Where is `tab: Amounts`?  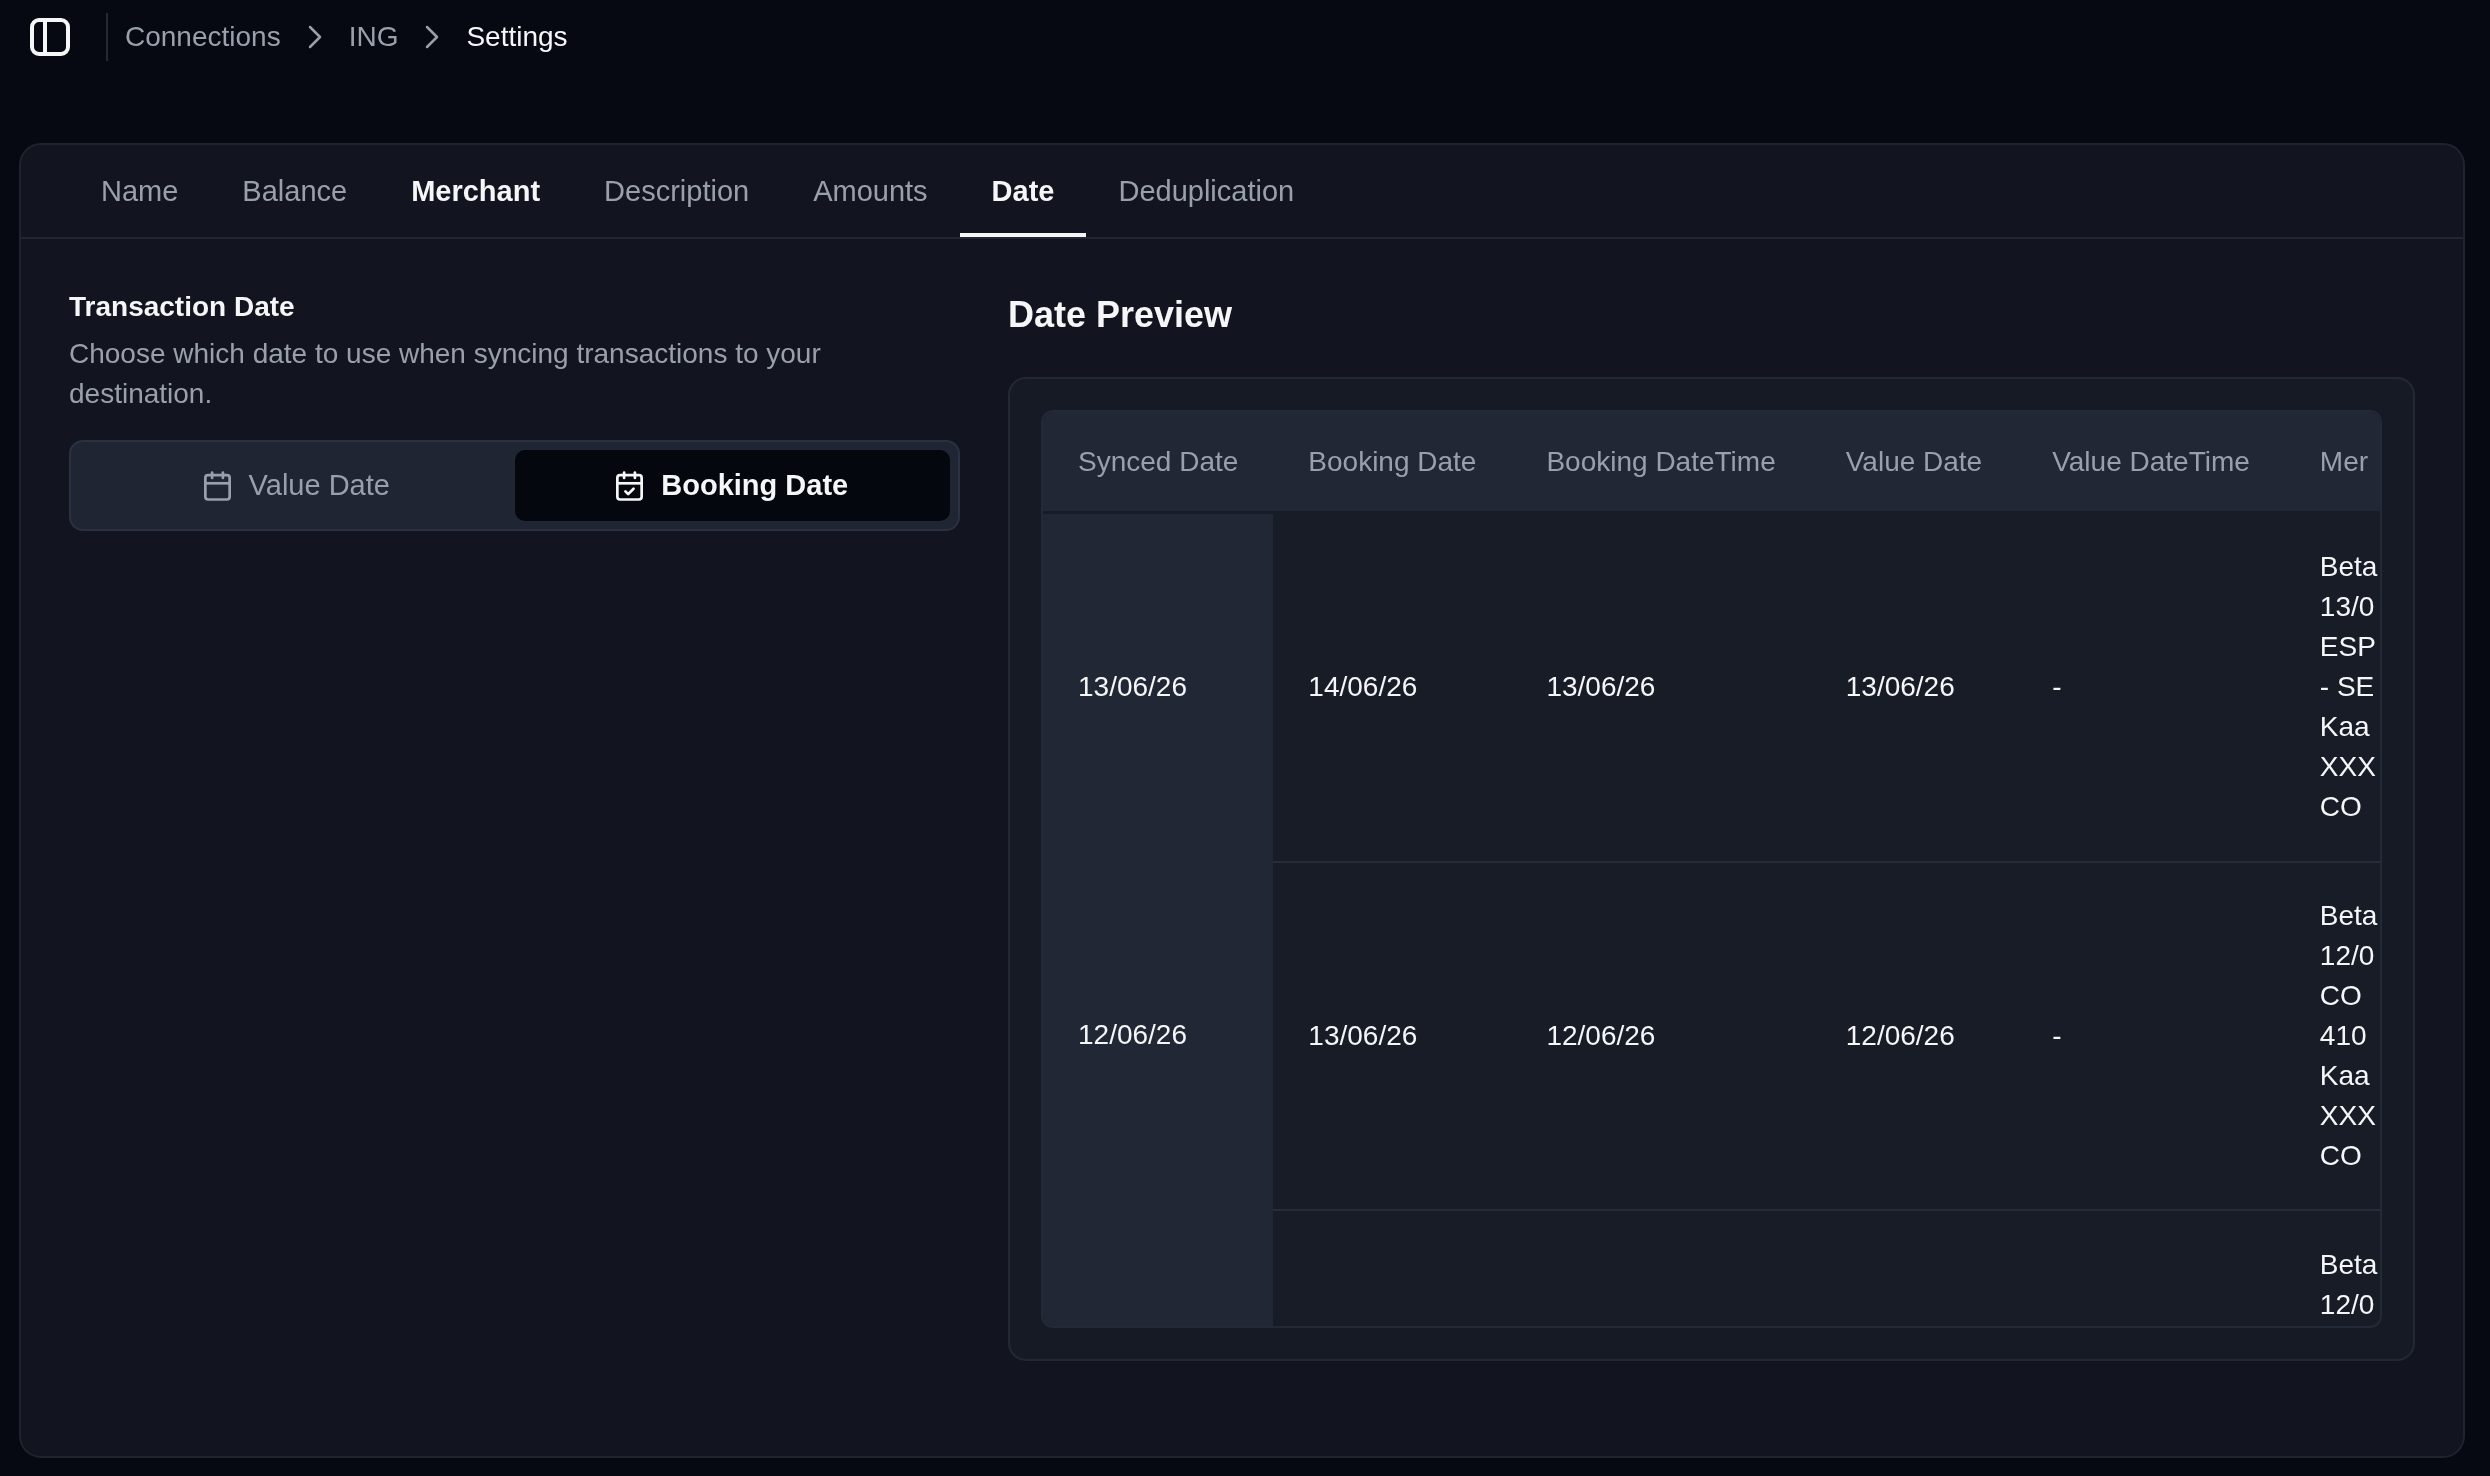
tab: Amounts is located at coordinates (870, 191).